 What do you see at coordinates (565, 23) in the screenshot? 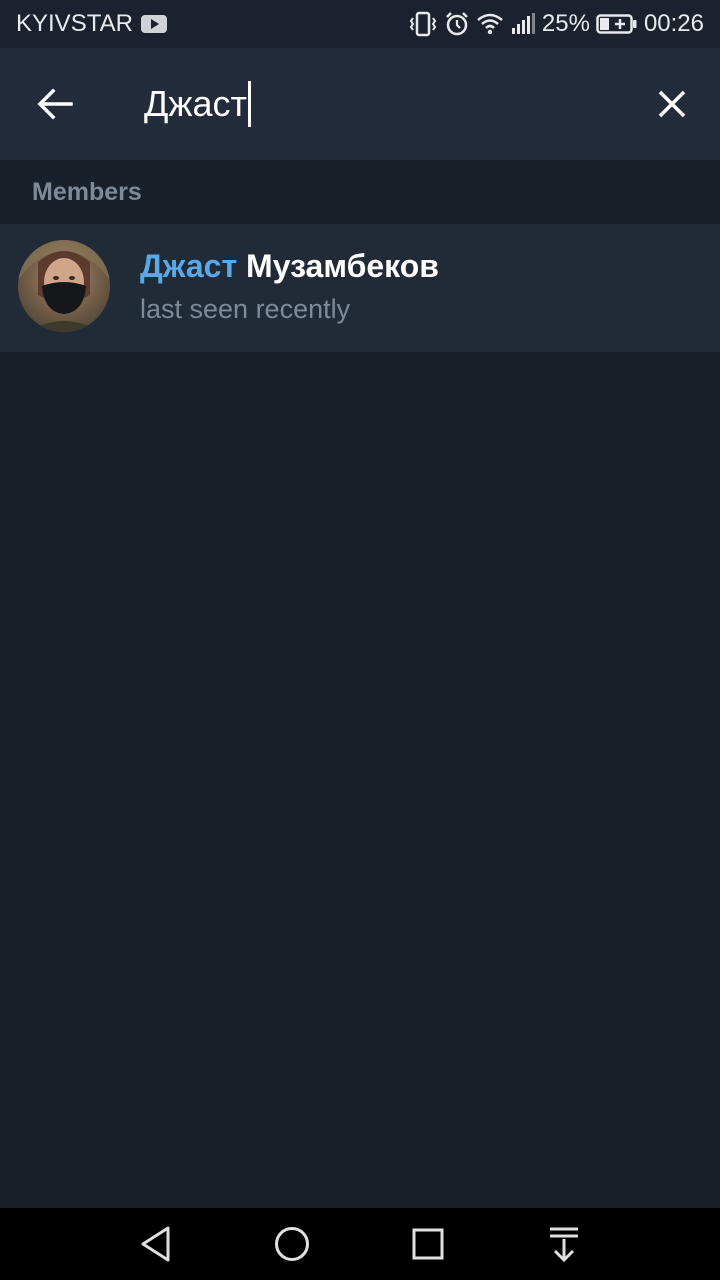
I see `battery-percent: 25%` at bounding box center [565, 23].